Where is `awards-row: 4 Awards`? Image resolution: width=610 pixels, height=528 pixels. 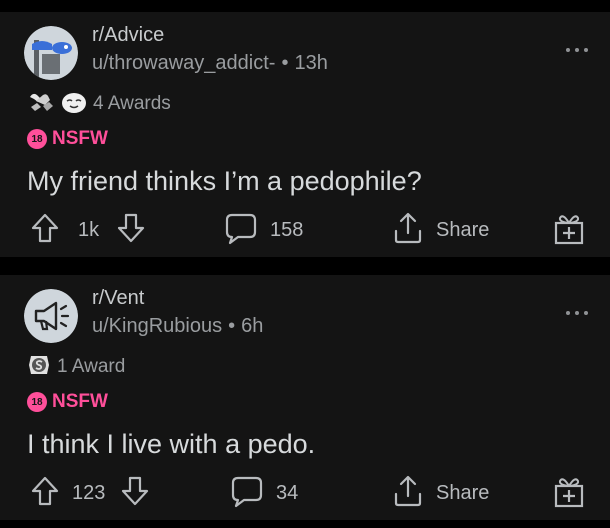
awards-row: 4 Awards is located at coordinates (99, 104).